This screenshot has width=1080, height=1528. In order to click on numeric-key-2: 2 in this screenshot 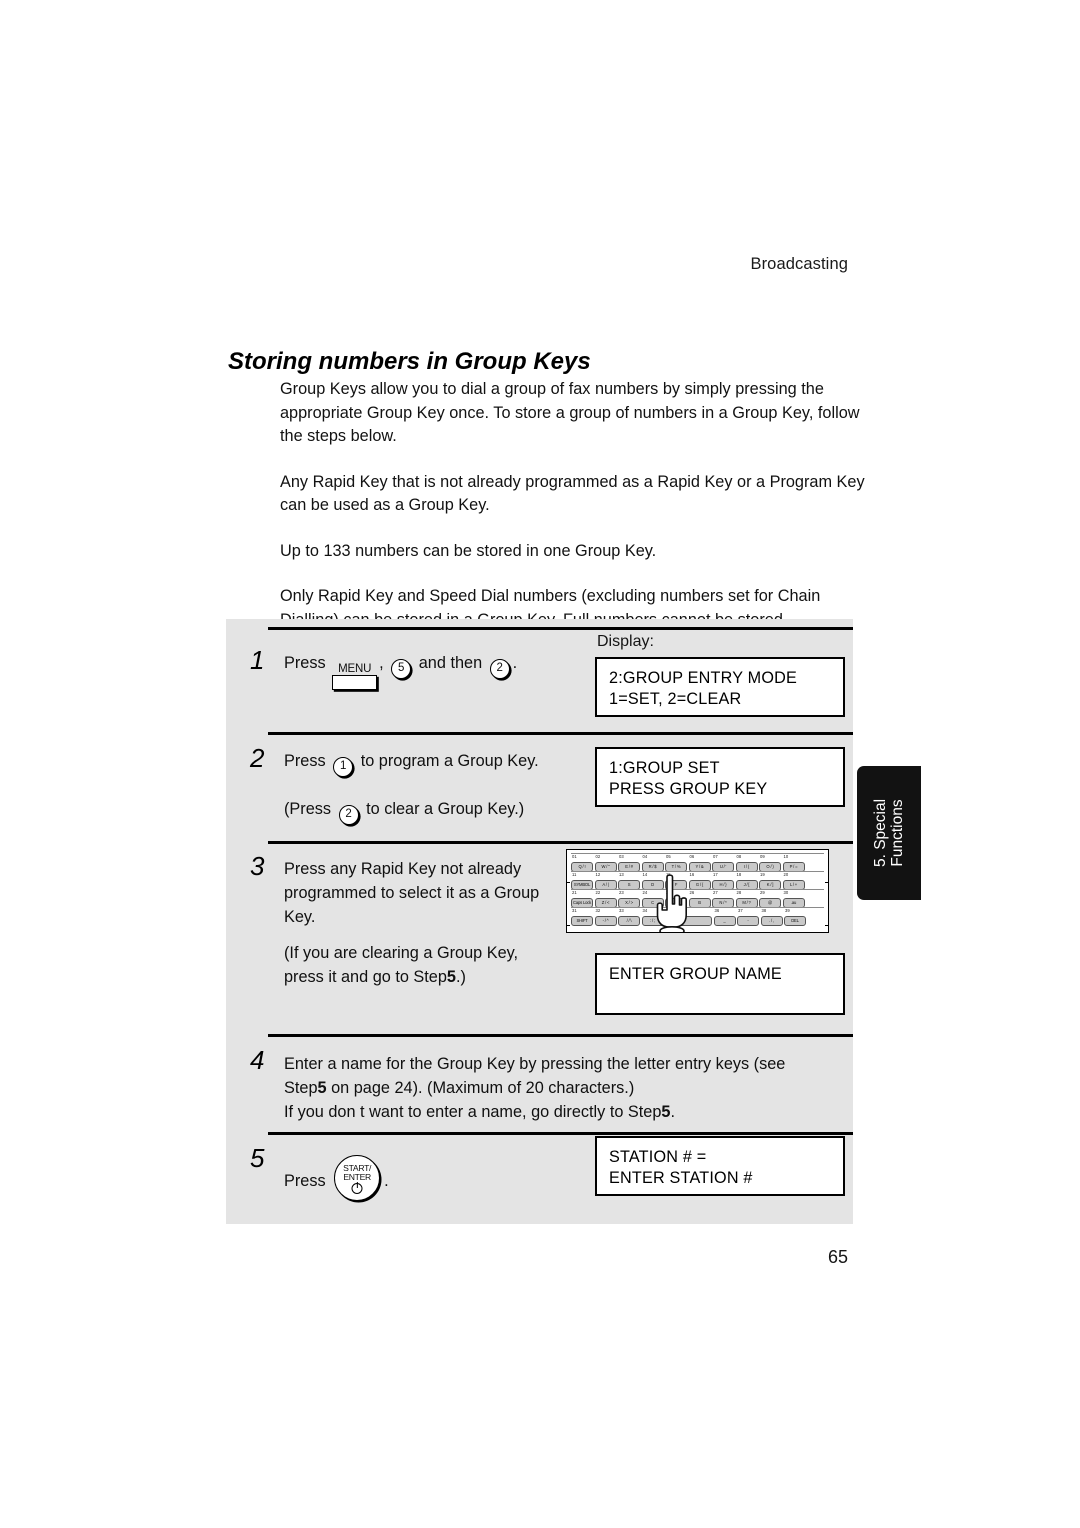, I will do `click(499, 669)`.